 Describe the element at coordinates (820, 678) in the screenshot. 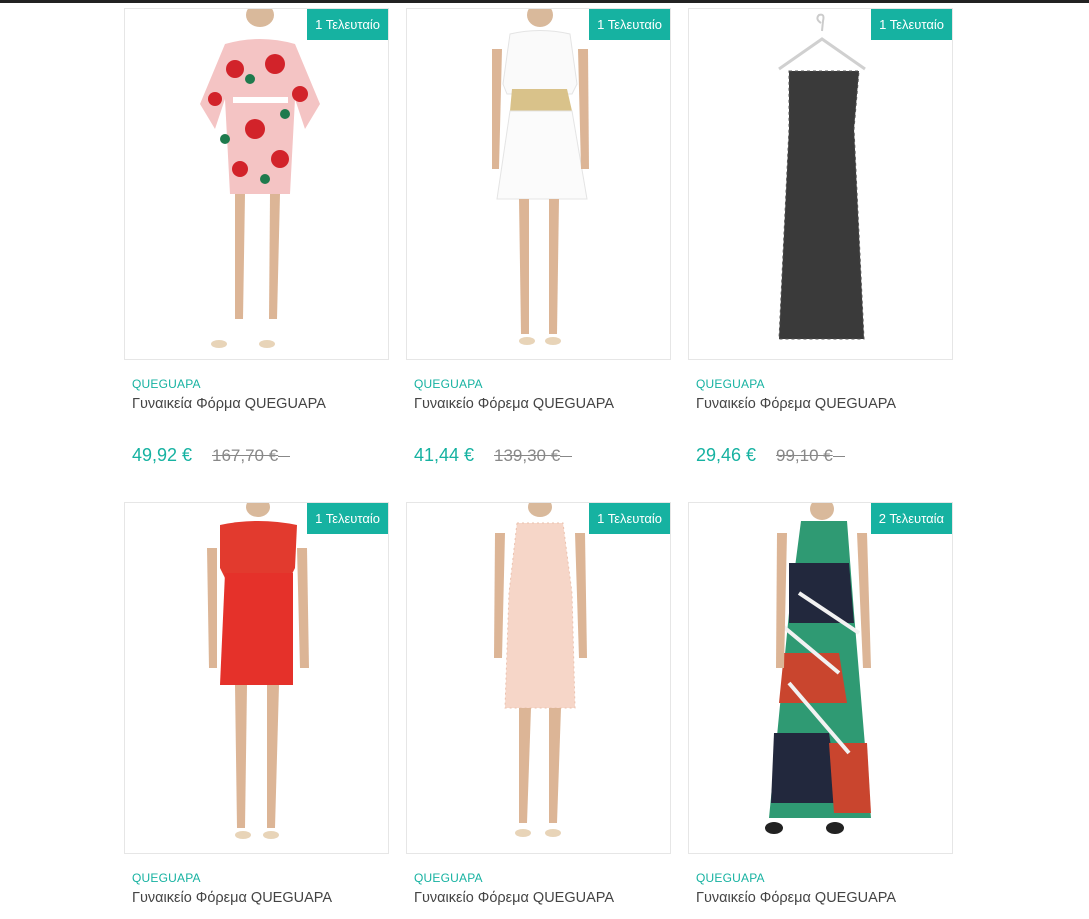

I see `product-image: 2 Τελευταία` at that location.